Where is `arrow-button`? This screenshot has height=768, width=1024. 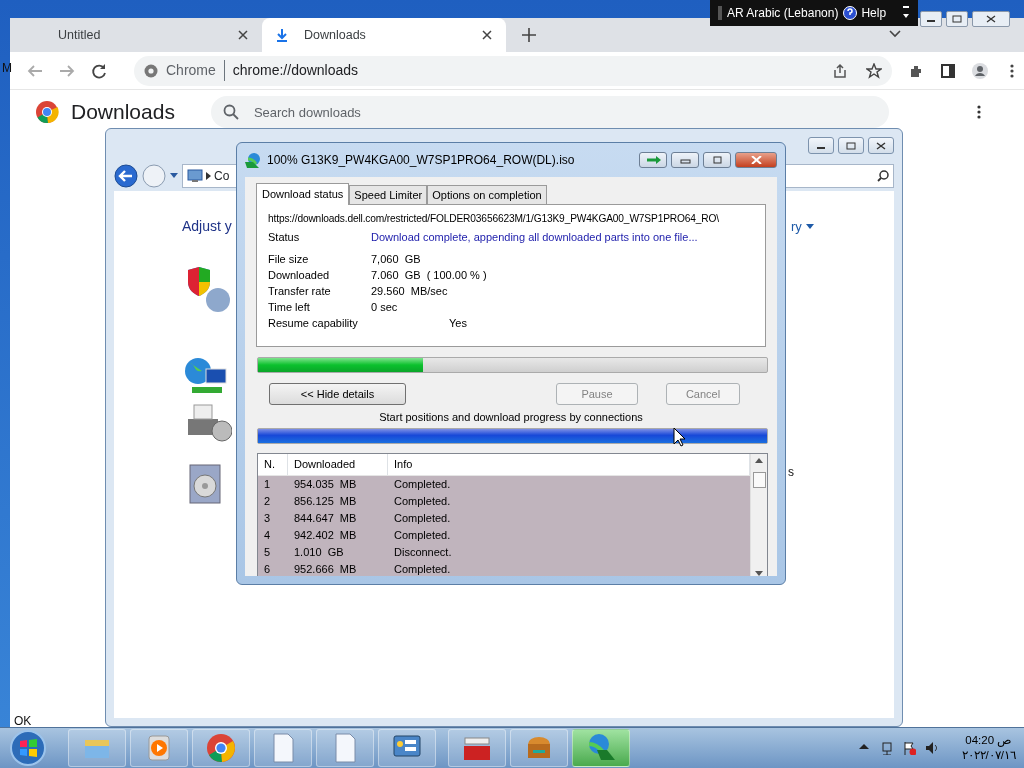
arrow-button is located at coordinates (653, 159).